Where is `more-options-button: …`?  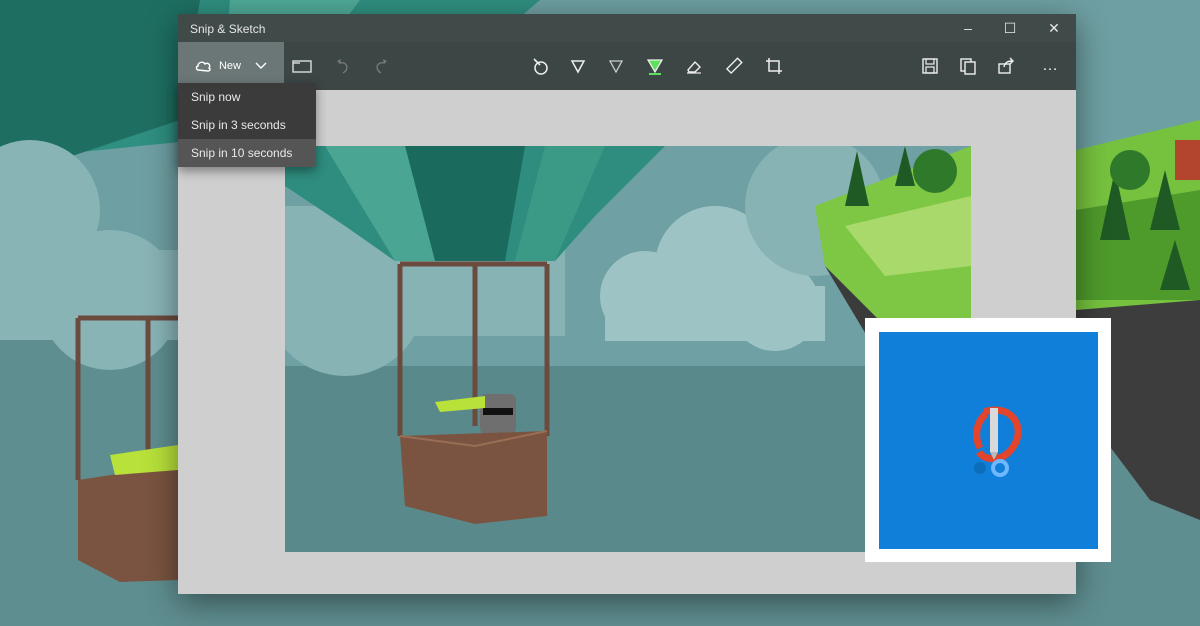
more-options-button: … is located at coordinates (1050, 66).